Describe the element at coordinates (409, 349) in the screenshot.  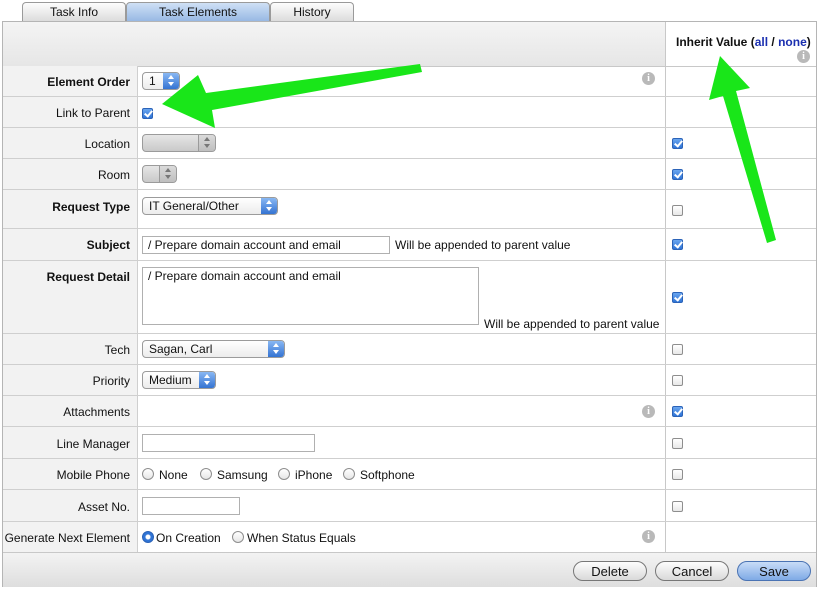
I see `row-tech: Tech Sagan, Carl` at that location.